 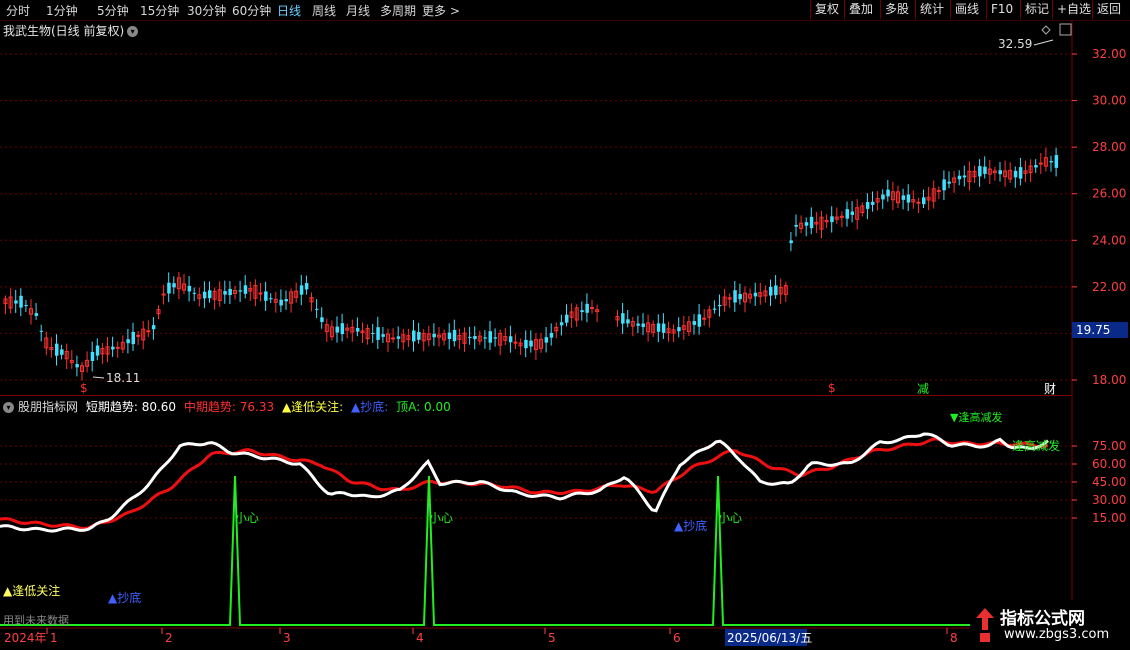 I want to click on future-data-note: 用到未来数据, so click(x=36, y=620).